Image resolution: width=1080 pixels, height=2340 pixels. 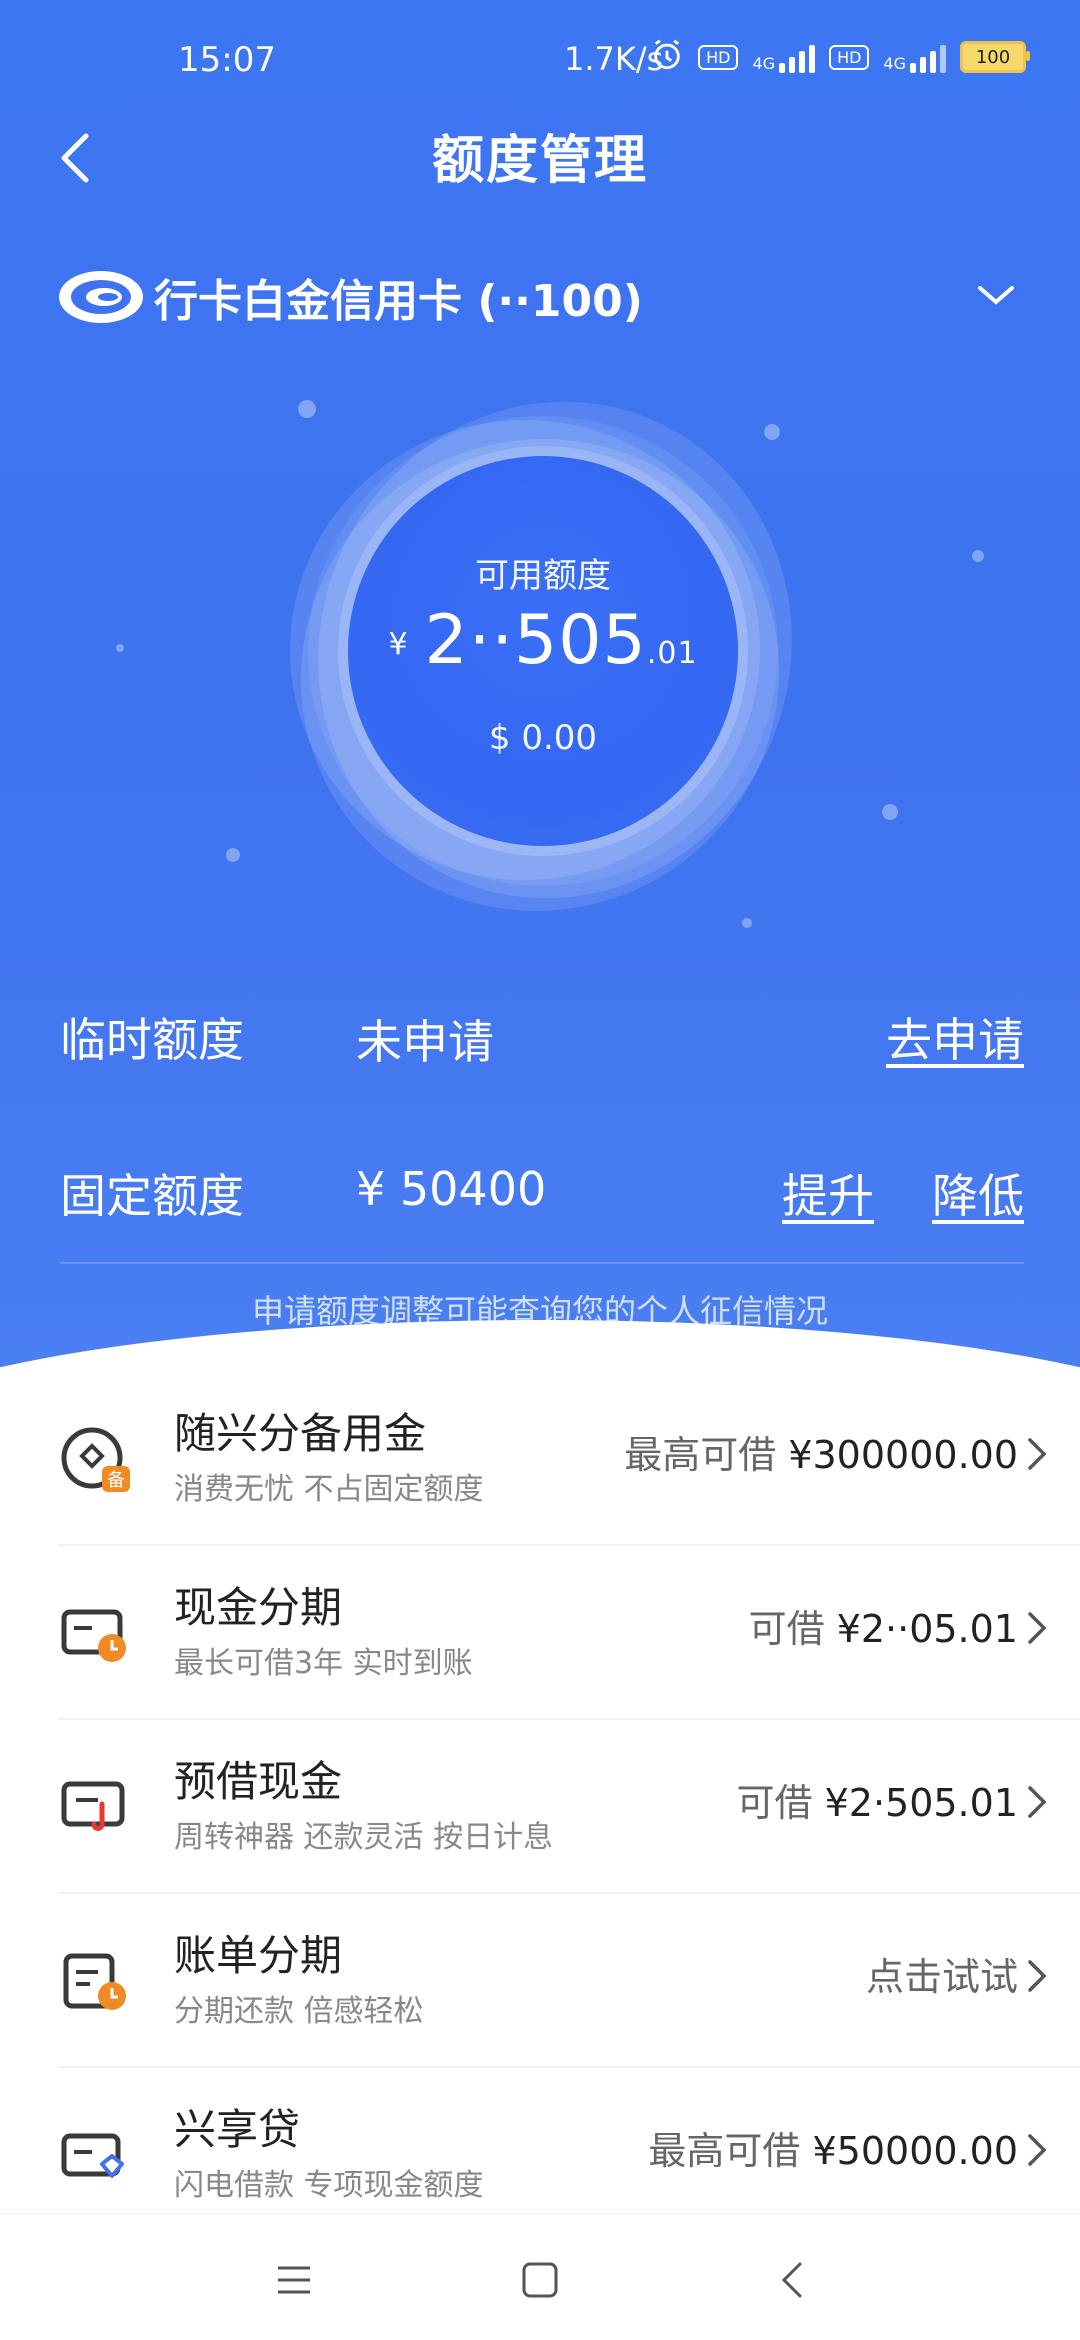 I want to click on list-item-cash-advance: 预借现金 周转神器 还款灵活 按日计息 可借 ¥2·505.01, so click(x=569, y=1807).